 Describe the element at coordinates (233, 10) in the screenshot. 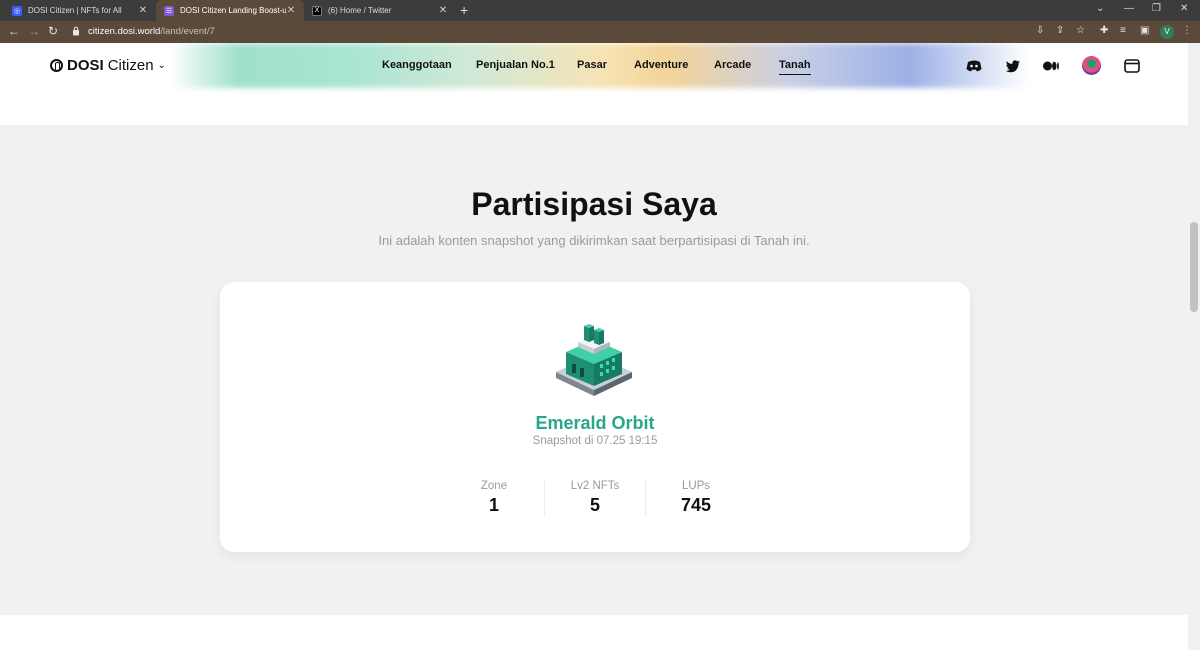

I see `tab-title: DOSI Citizen Landing Boost-up E` at that location.